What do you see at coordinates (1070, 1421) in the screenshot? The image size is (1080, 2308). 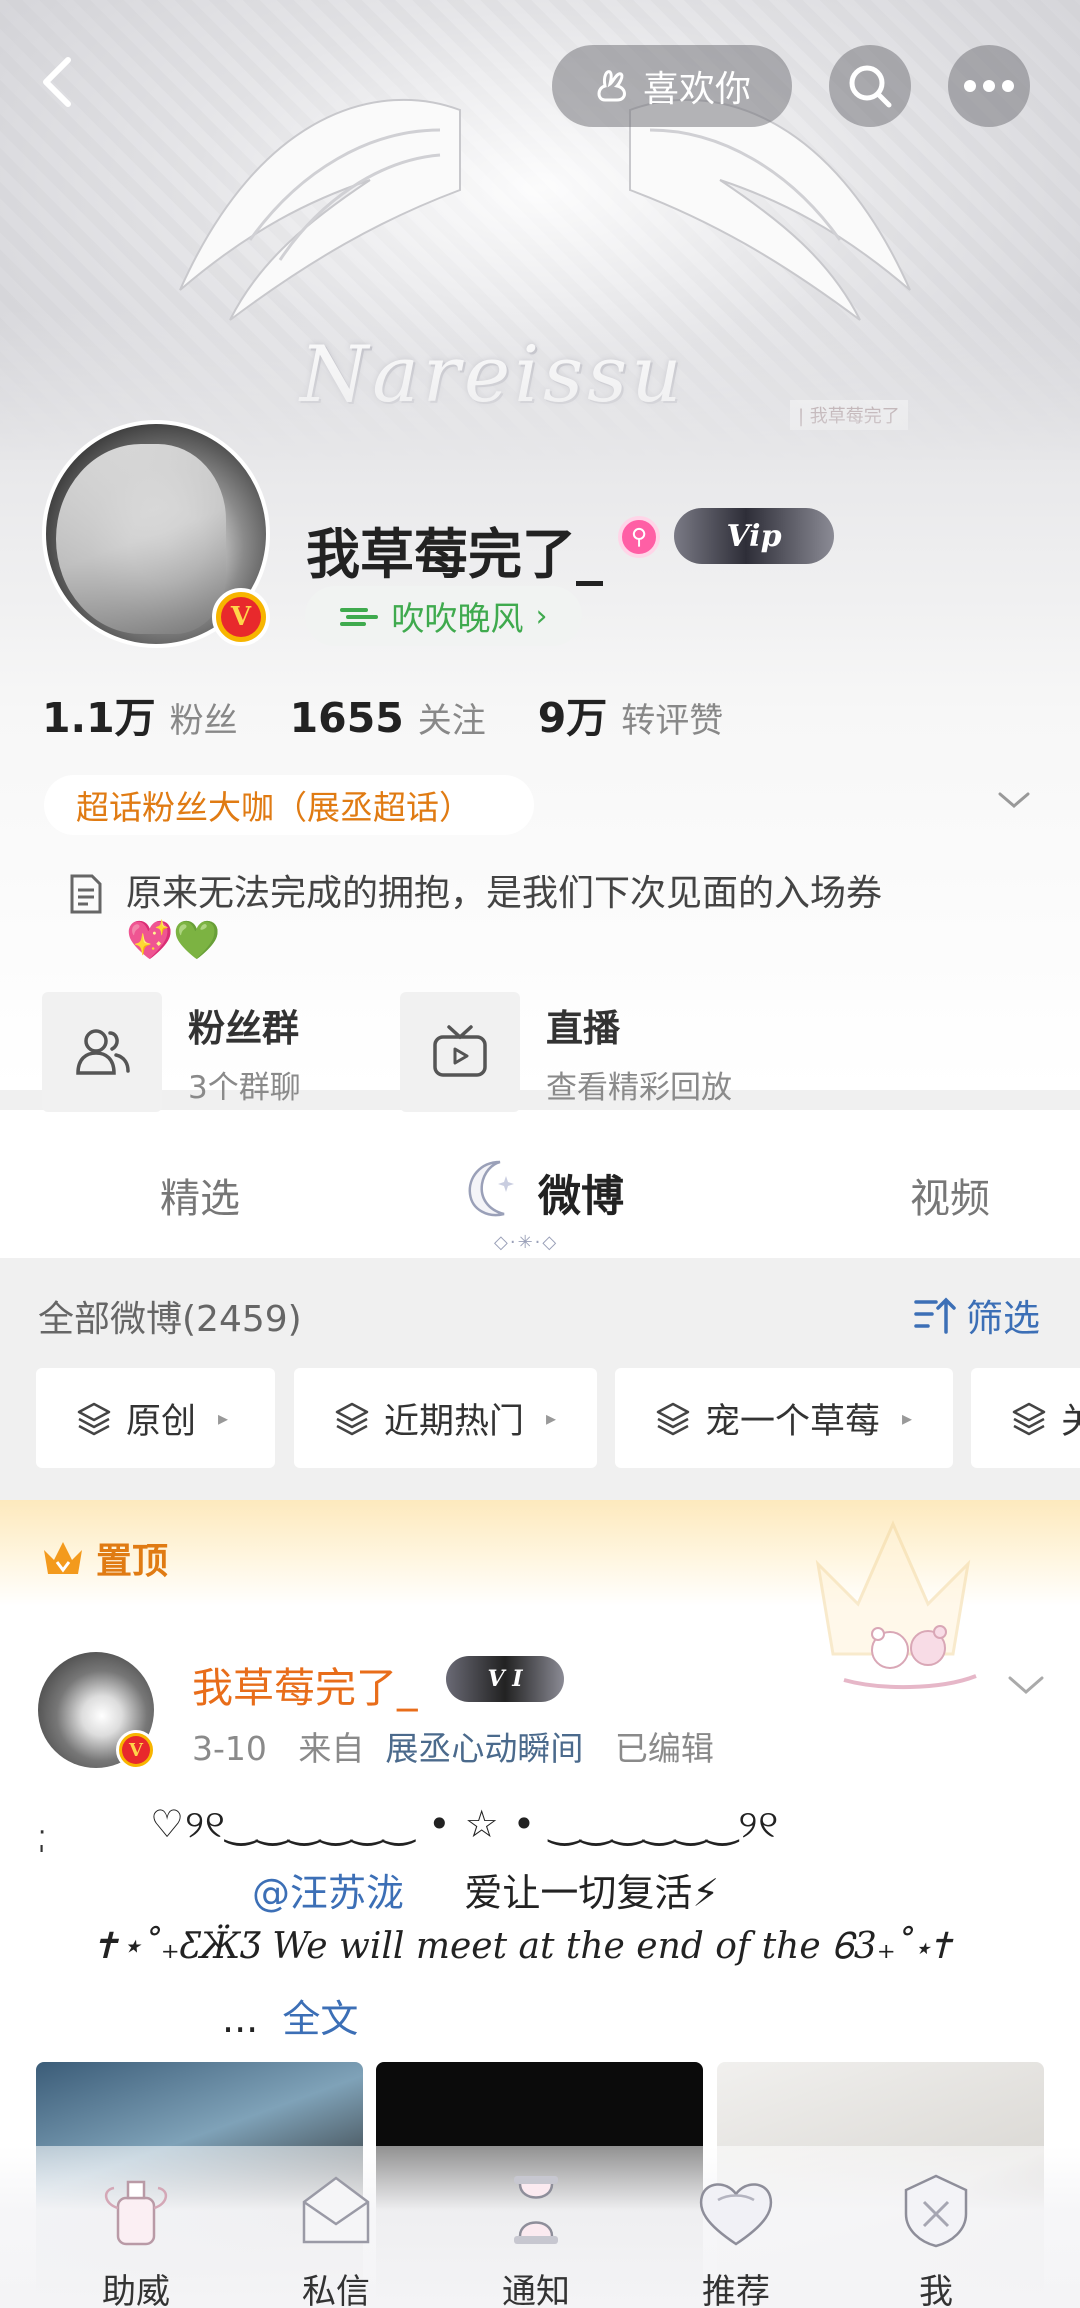 I see `chip-label: 关` at bounding box center [1070, 1421].